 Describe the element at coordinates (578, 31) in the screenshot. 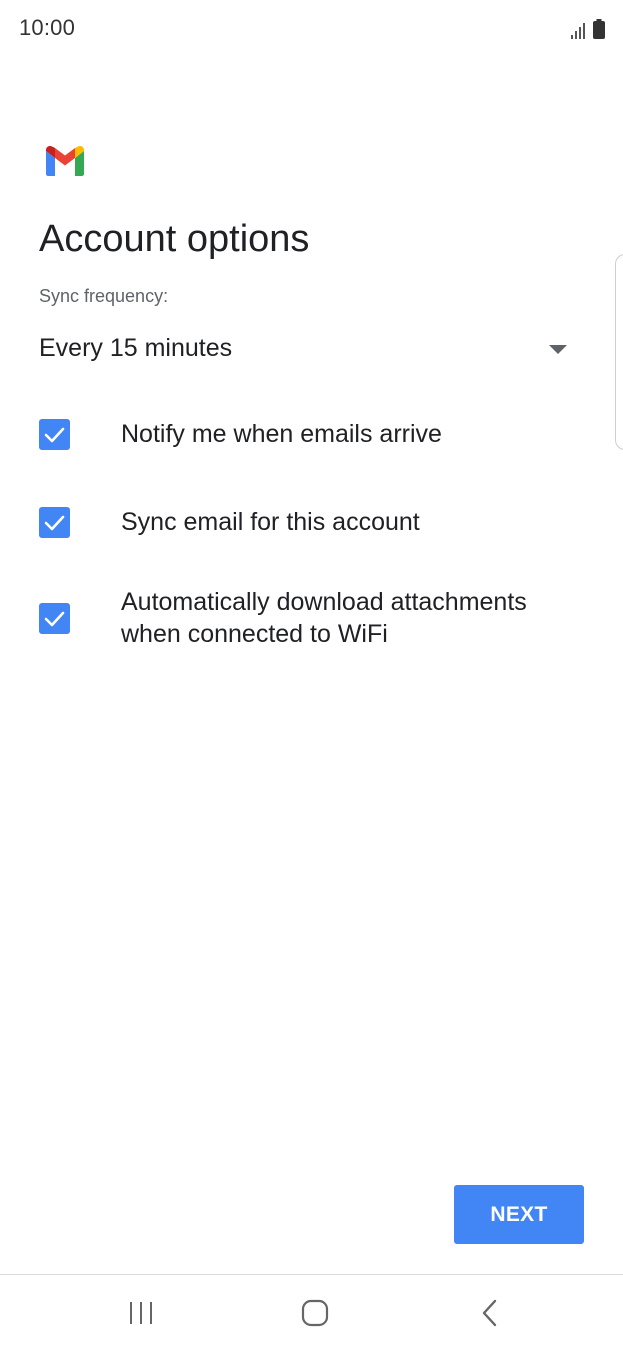

I see `signal-icon` at that location.